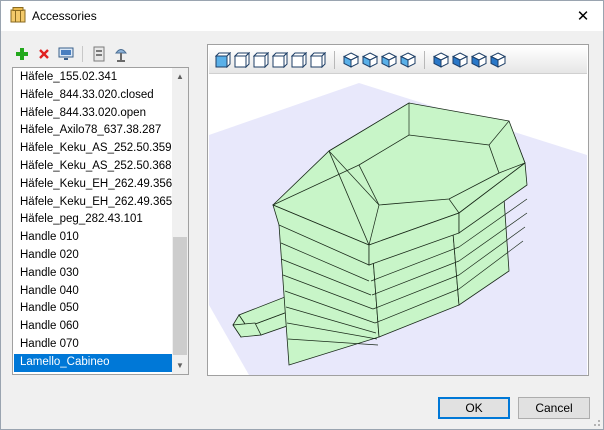 The width and height of the screenshot is (604, 430). I want to click on list-item: Handle 030, so click(93, 274).